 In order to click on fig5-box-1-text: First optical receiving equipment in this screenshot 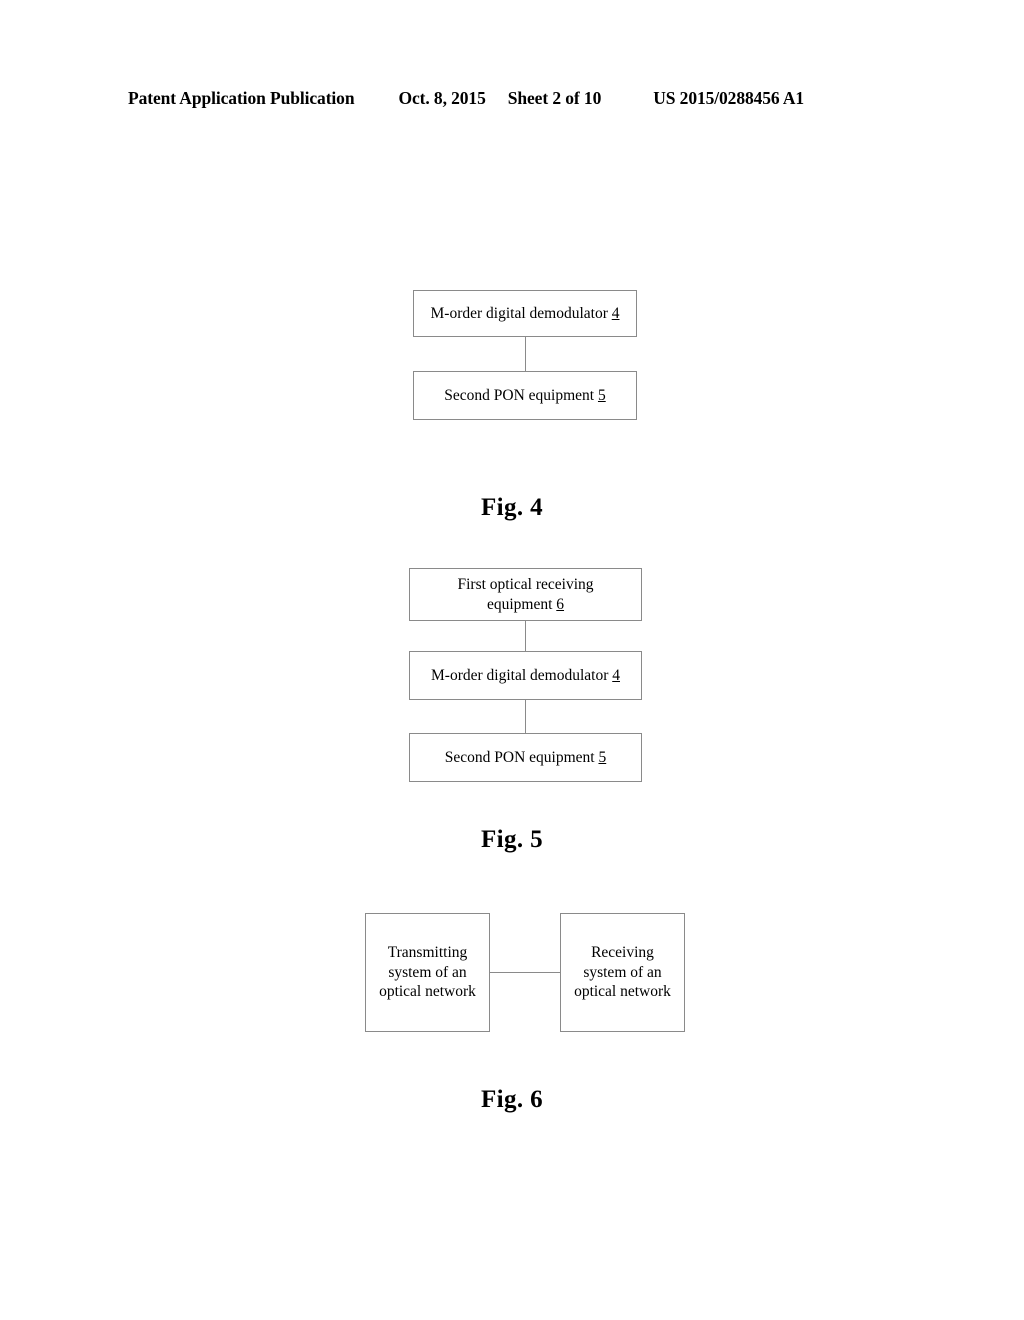, I will do `click(525, 594)`.